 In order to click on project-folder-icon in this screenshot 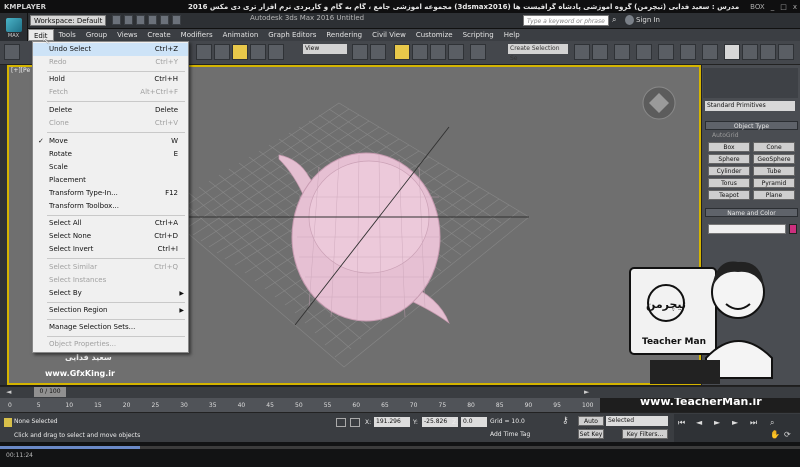, I will do `click(176, 20)`.